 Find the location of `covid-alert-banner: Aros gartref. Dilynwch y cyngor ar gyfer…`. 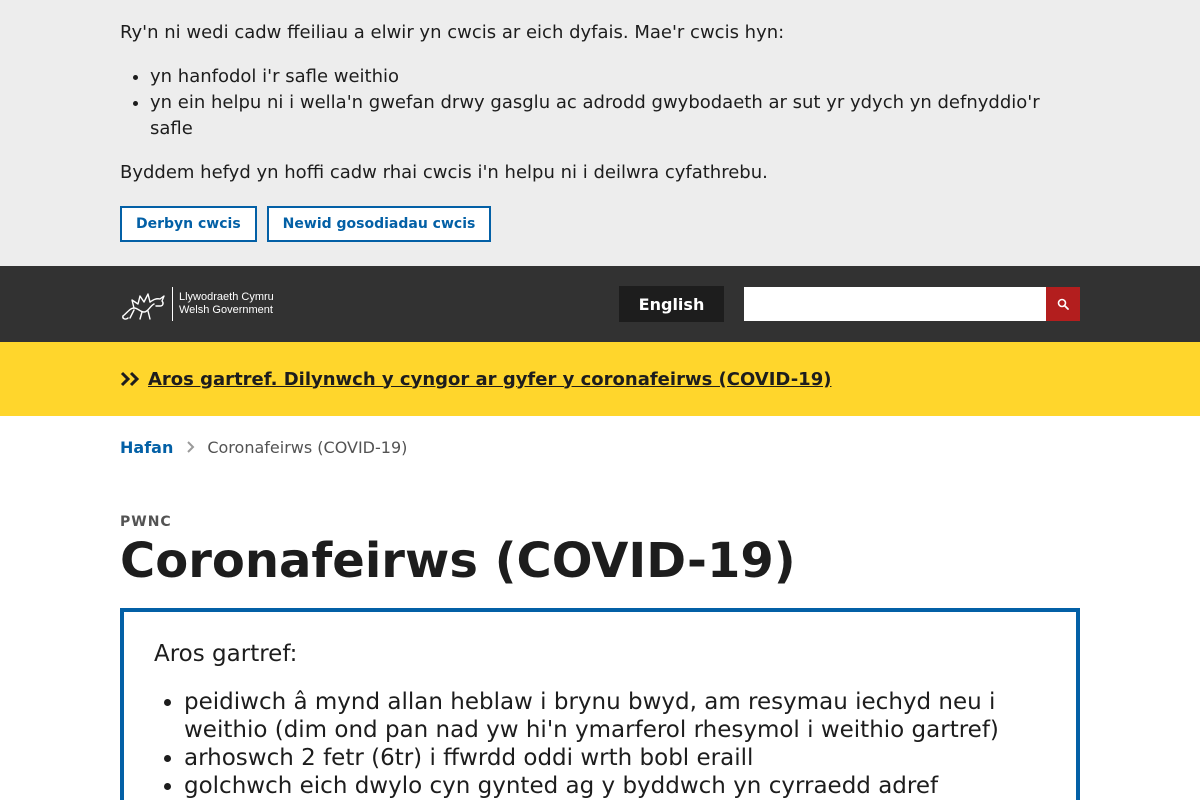

covid-alert-banner: Aros gartref. Dilynwch y cyngor ar gyfer… is located at coordinates (600, 379).